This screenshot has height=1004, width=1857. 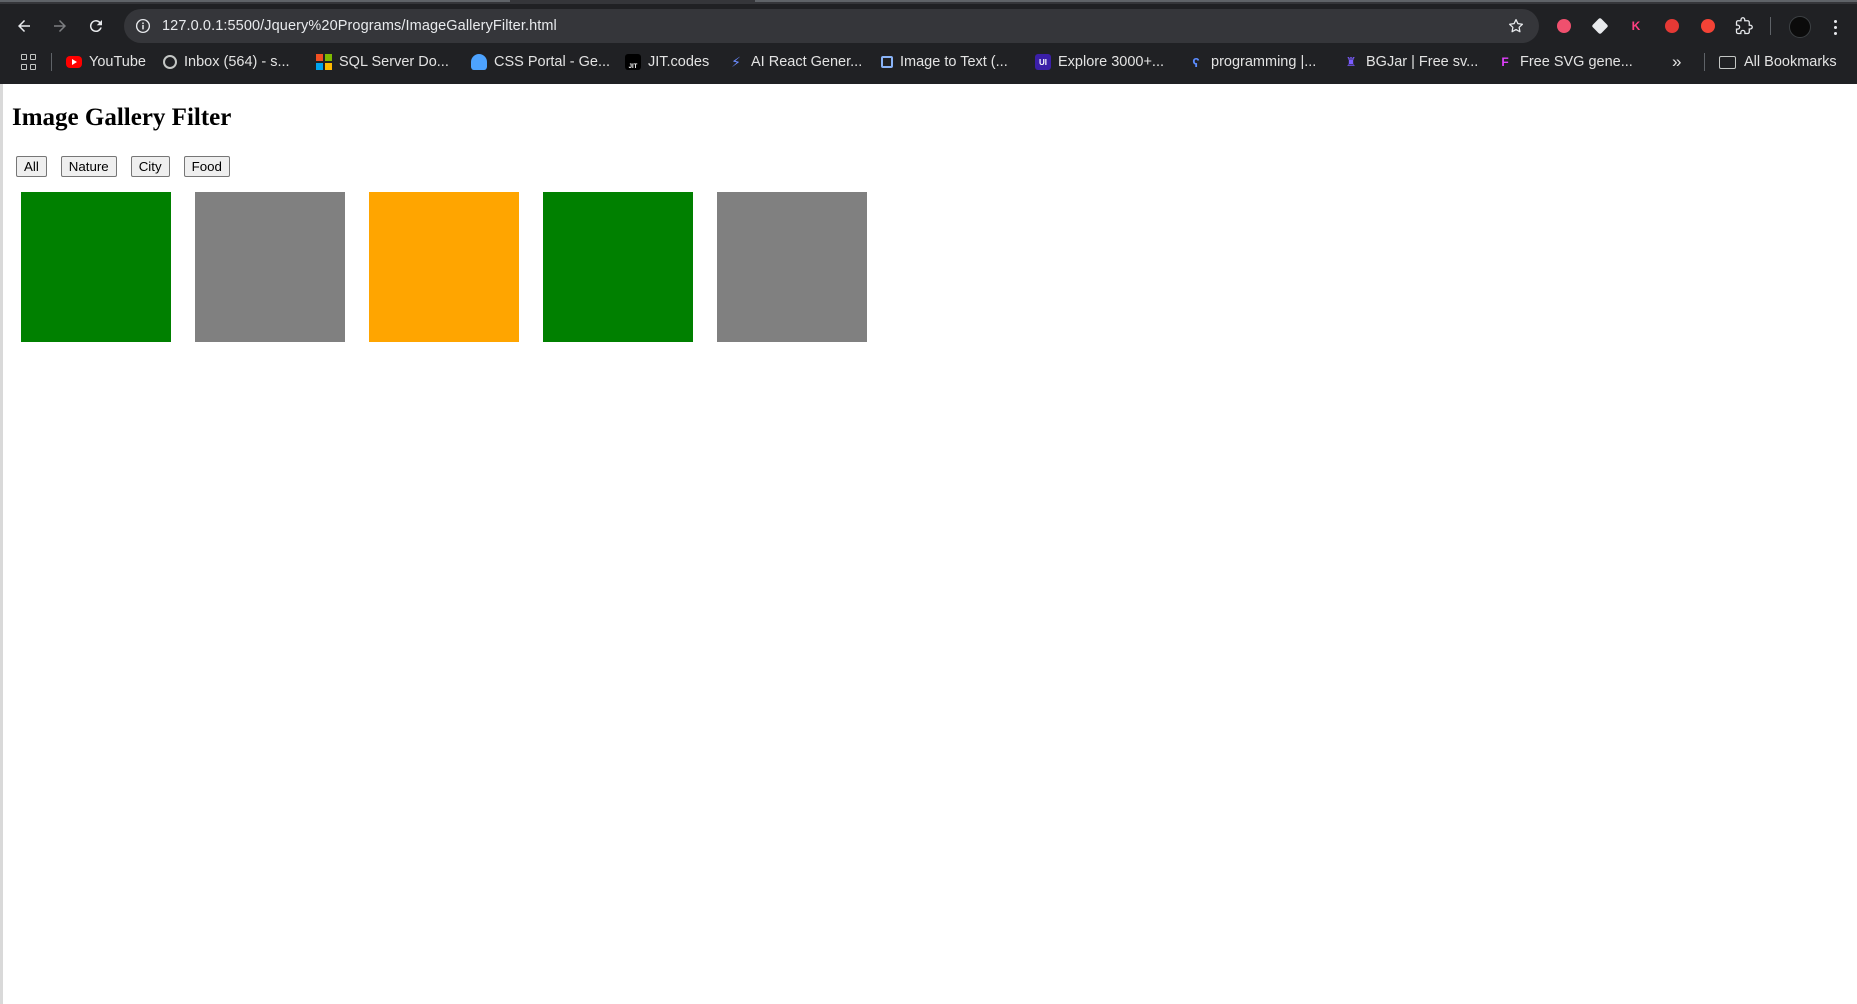 What do you see at coordinates (143, 26) in the screenshot?
I see `site-info-icon` at bounding box center [143, 26].